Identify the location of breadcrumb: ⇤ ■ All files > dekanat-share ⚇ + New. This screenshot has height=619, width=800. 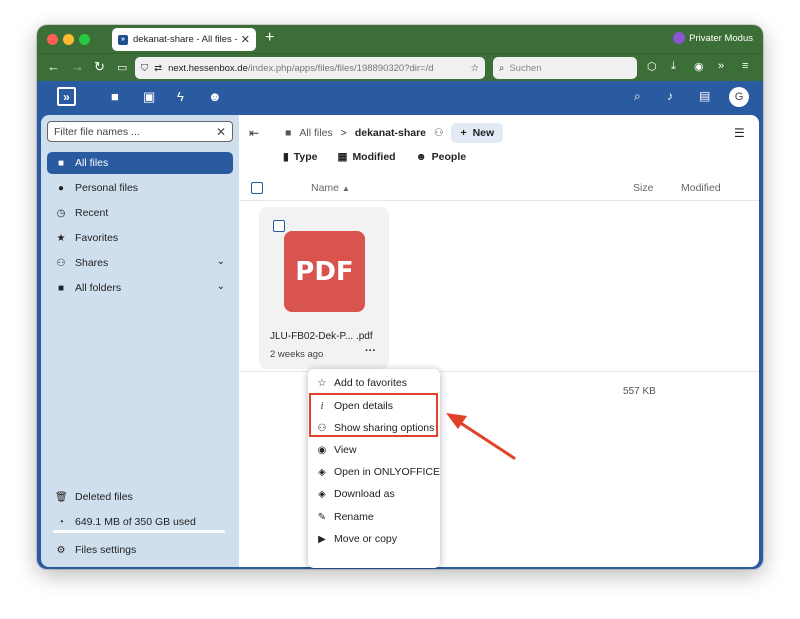
(376, 133).